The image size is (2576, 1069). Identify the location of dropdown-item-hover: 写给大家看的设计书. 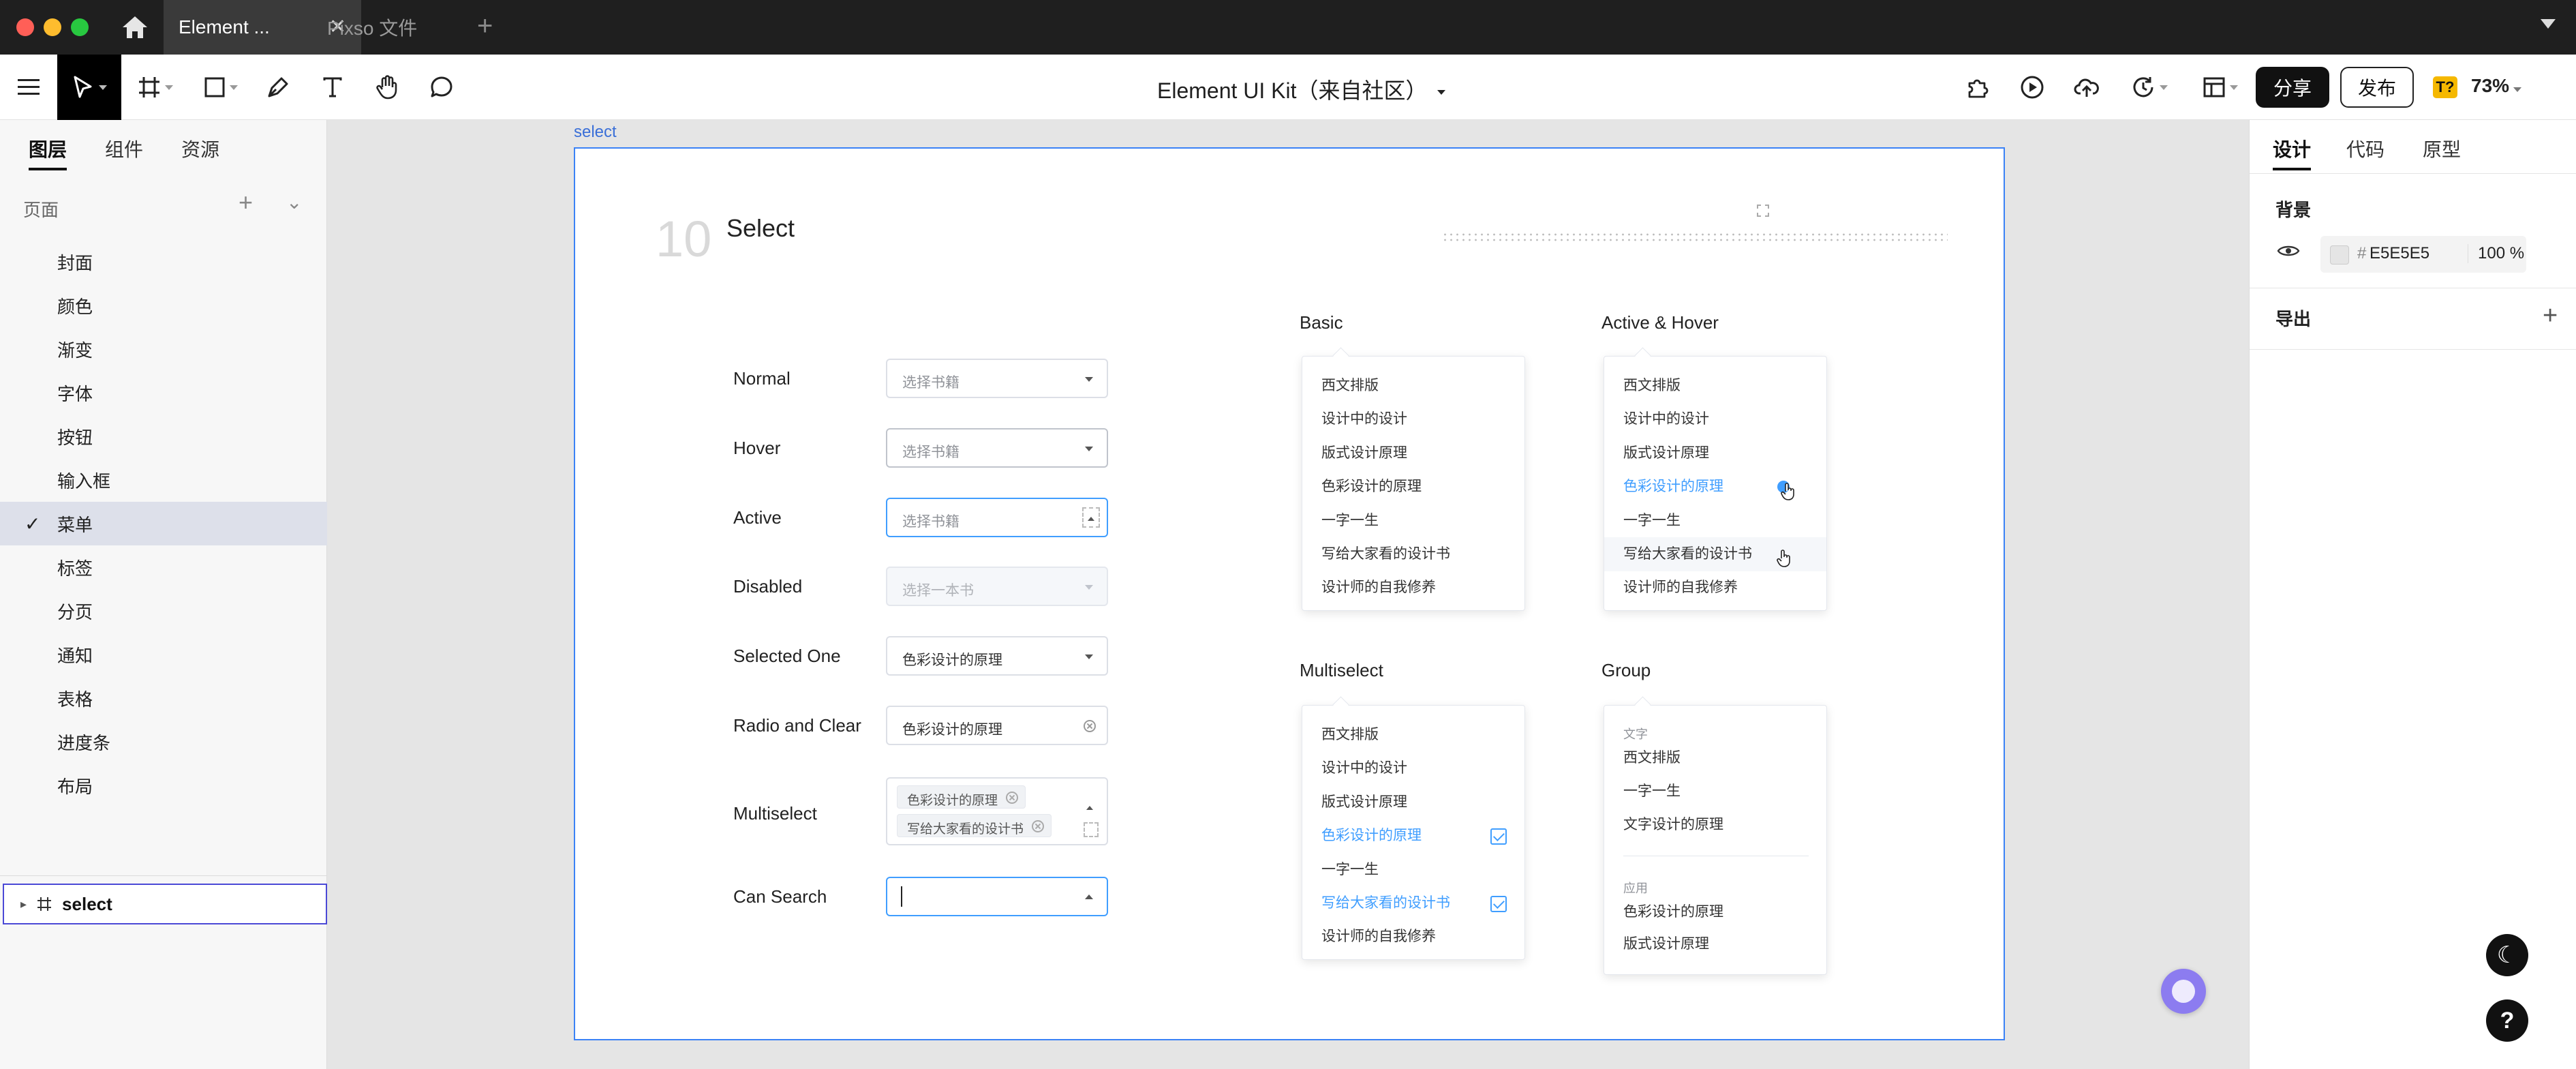
(1715, 554).